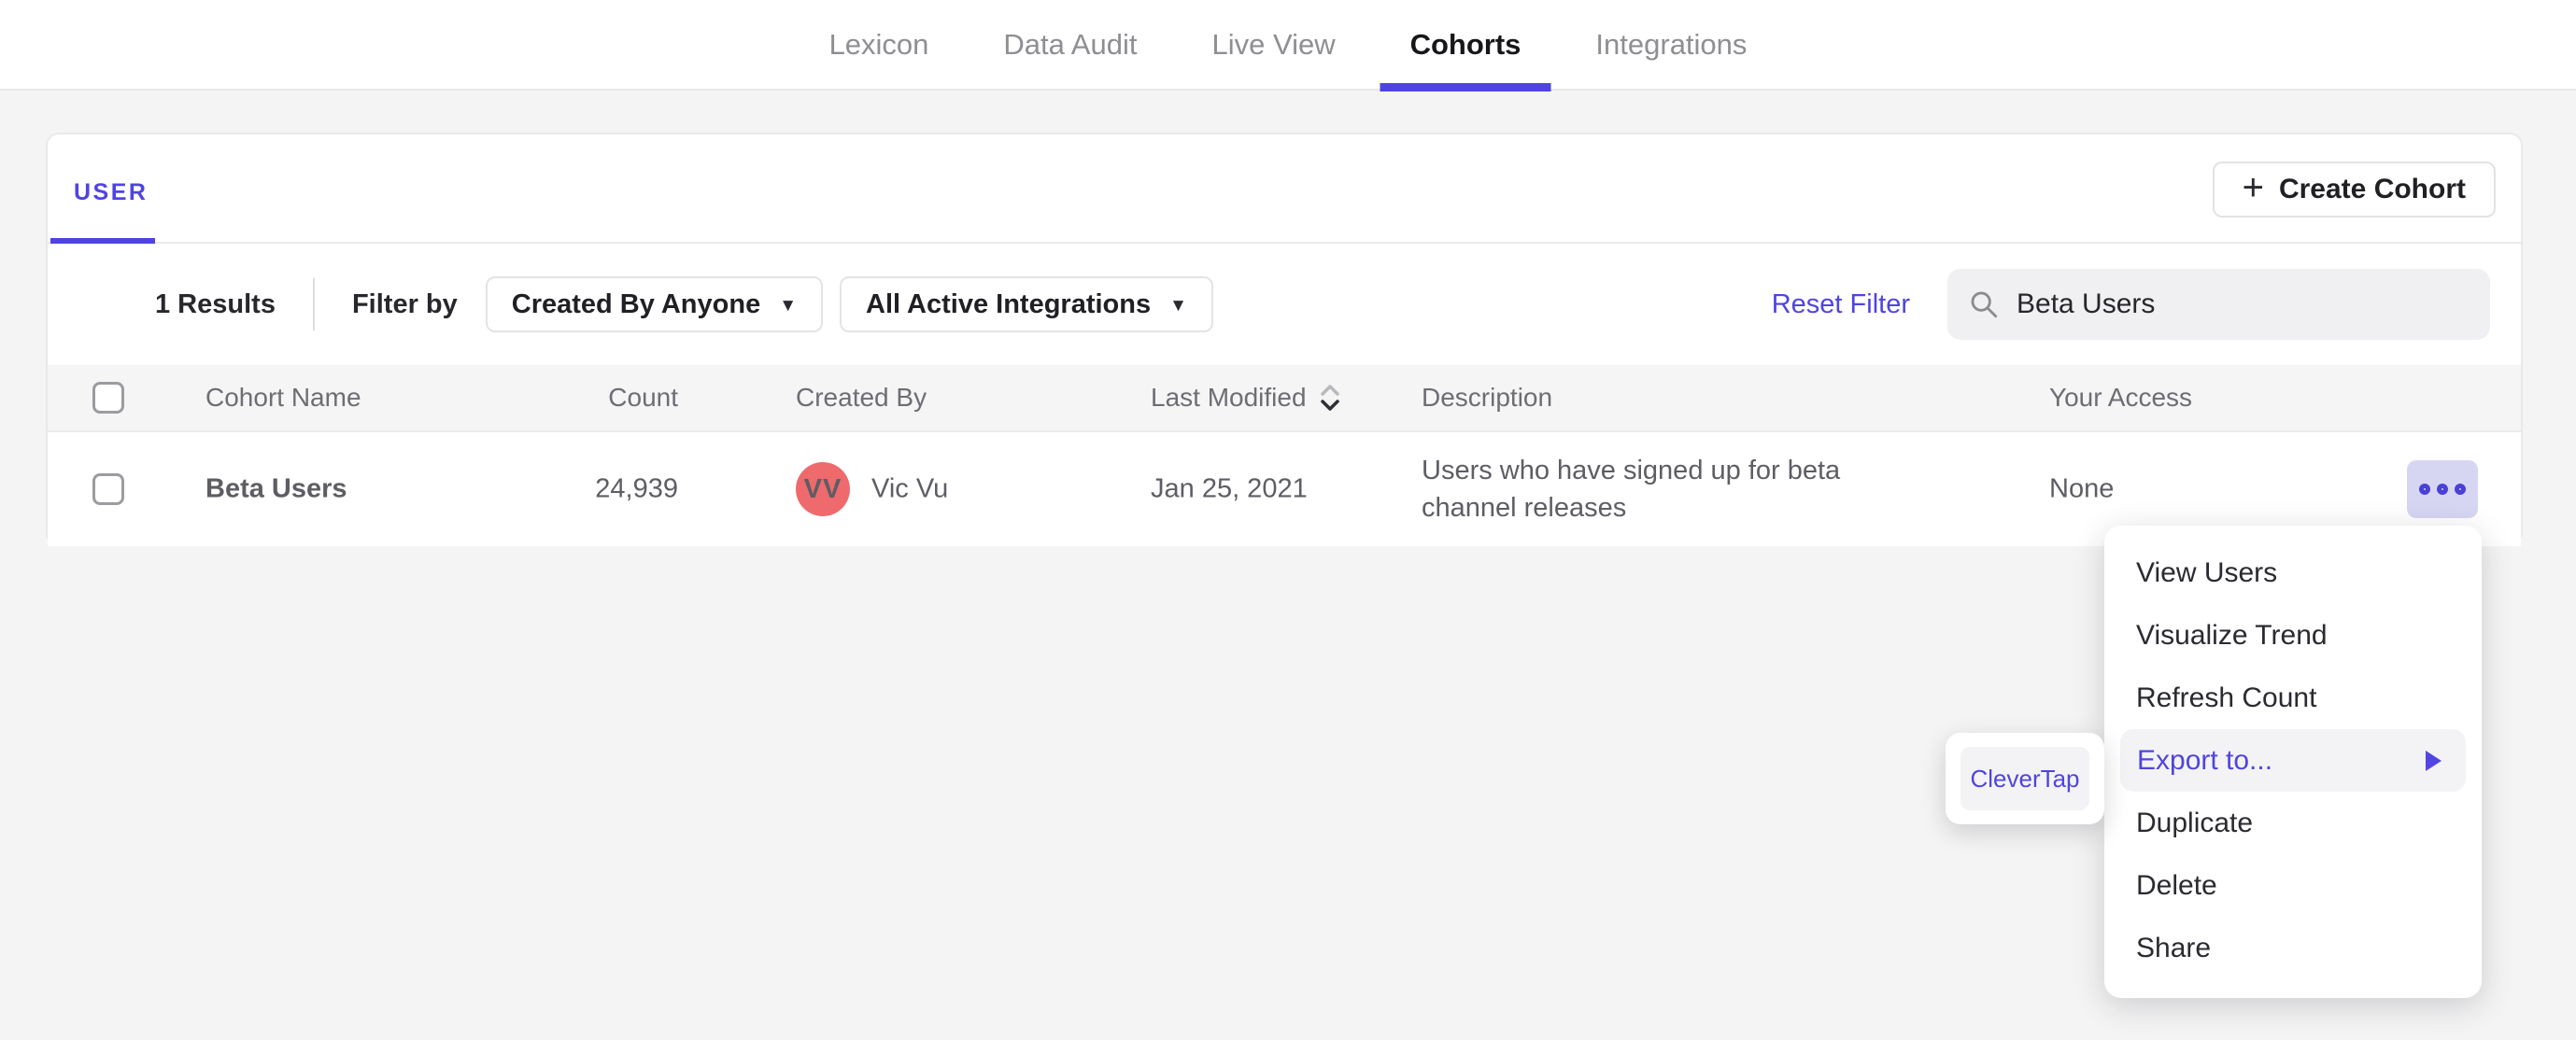  Describe the element at coordinates (1671, 45) in the screenshot. I see `nav-item-integrations: Integrations` at that location.